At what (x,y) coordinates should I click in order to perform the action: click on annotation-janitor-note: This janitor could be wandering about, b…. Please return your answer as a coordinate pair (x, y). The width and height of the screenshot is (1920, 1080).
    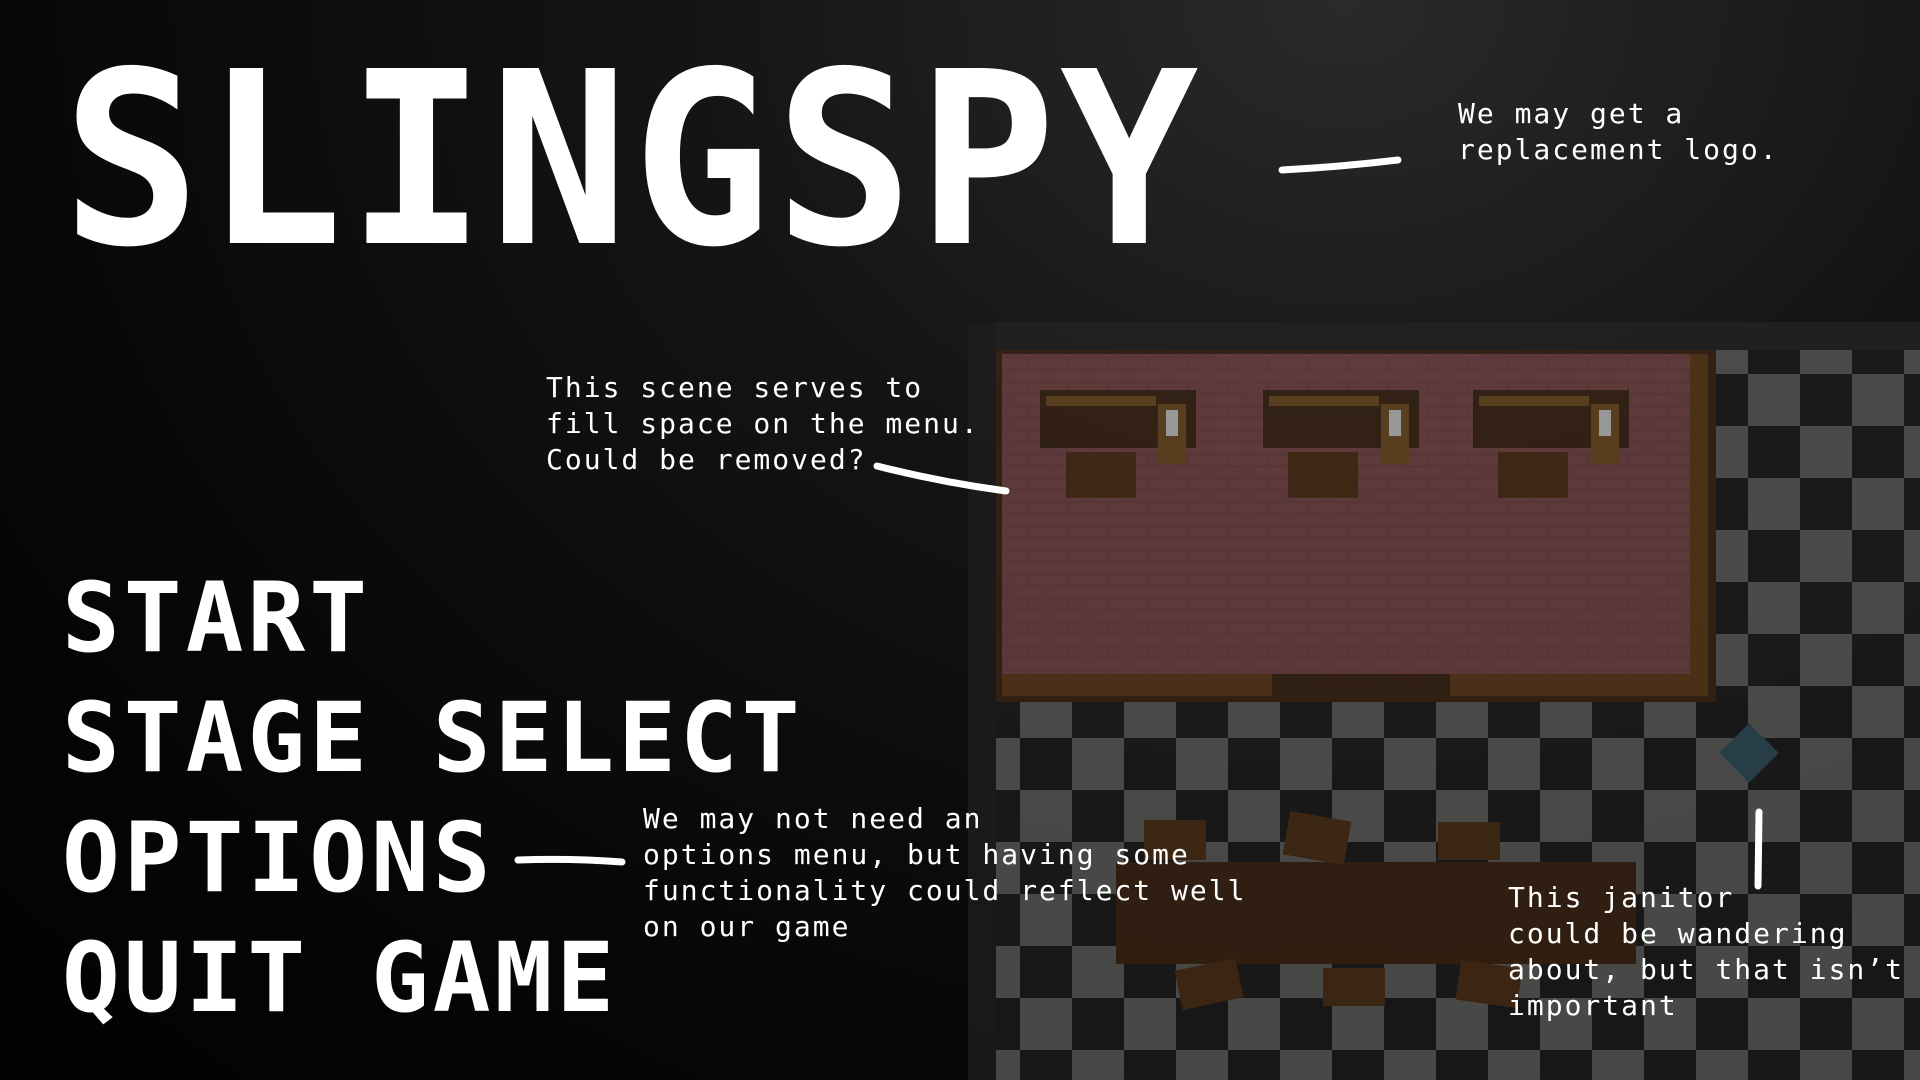
    Looking at the image, I should click on (1706, 951).